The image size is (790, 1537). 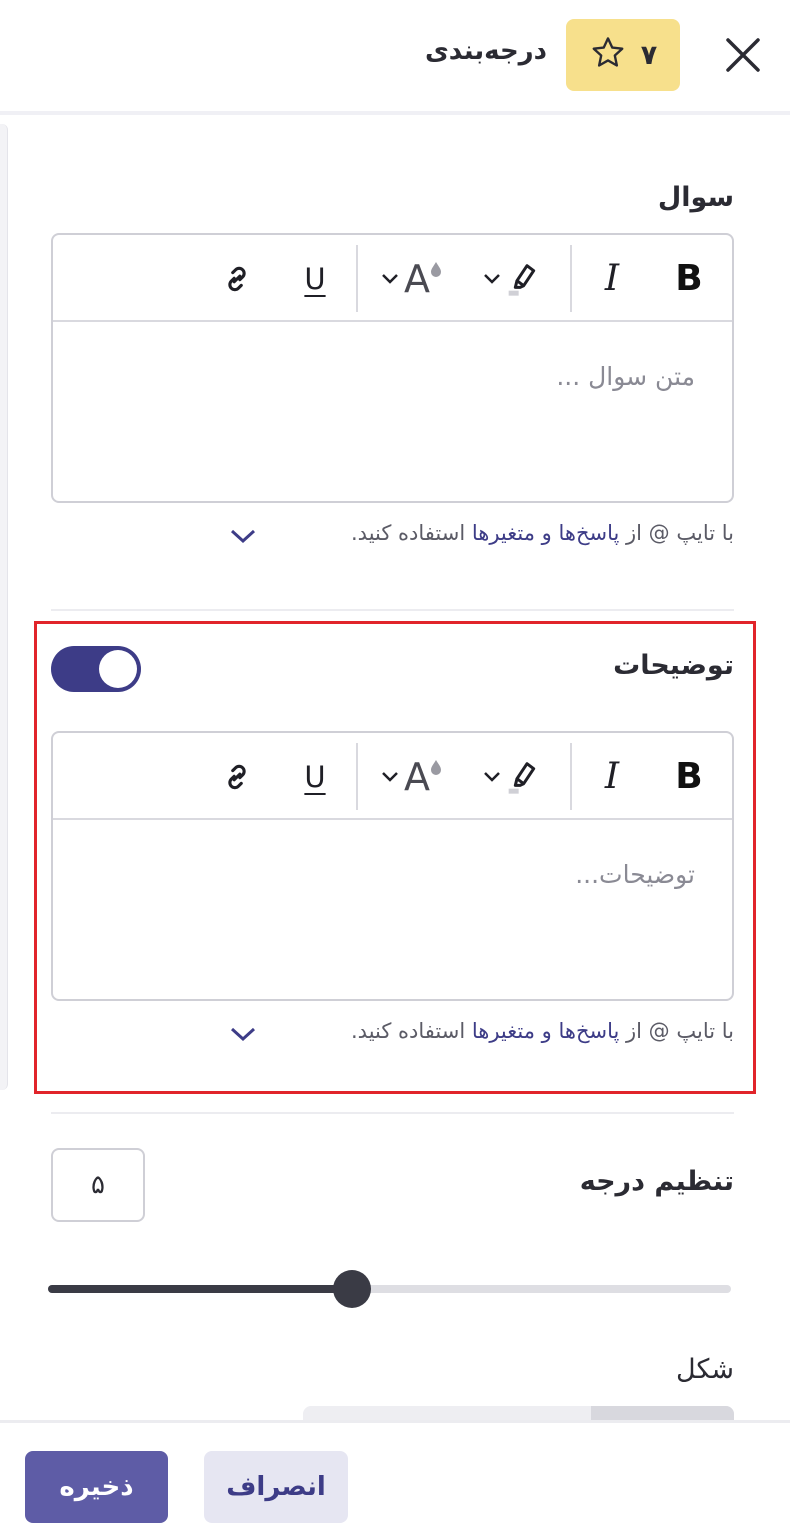 What do you see at coordinates (389, 1289) in the screenshot?
I see `degree-slider-track` at bounding box center [389, 1289].